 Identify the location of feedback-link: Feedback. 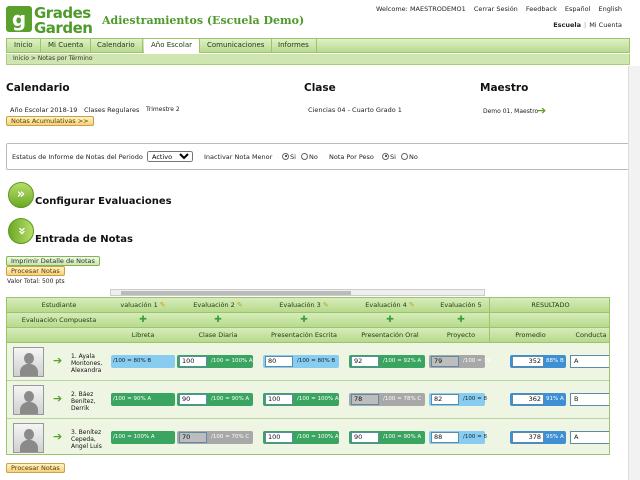
(541, 9).